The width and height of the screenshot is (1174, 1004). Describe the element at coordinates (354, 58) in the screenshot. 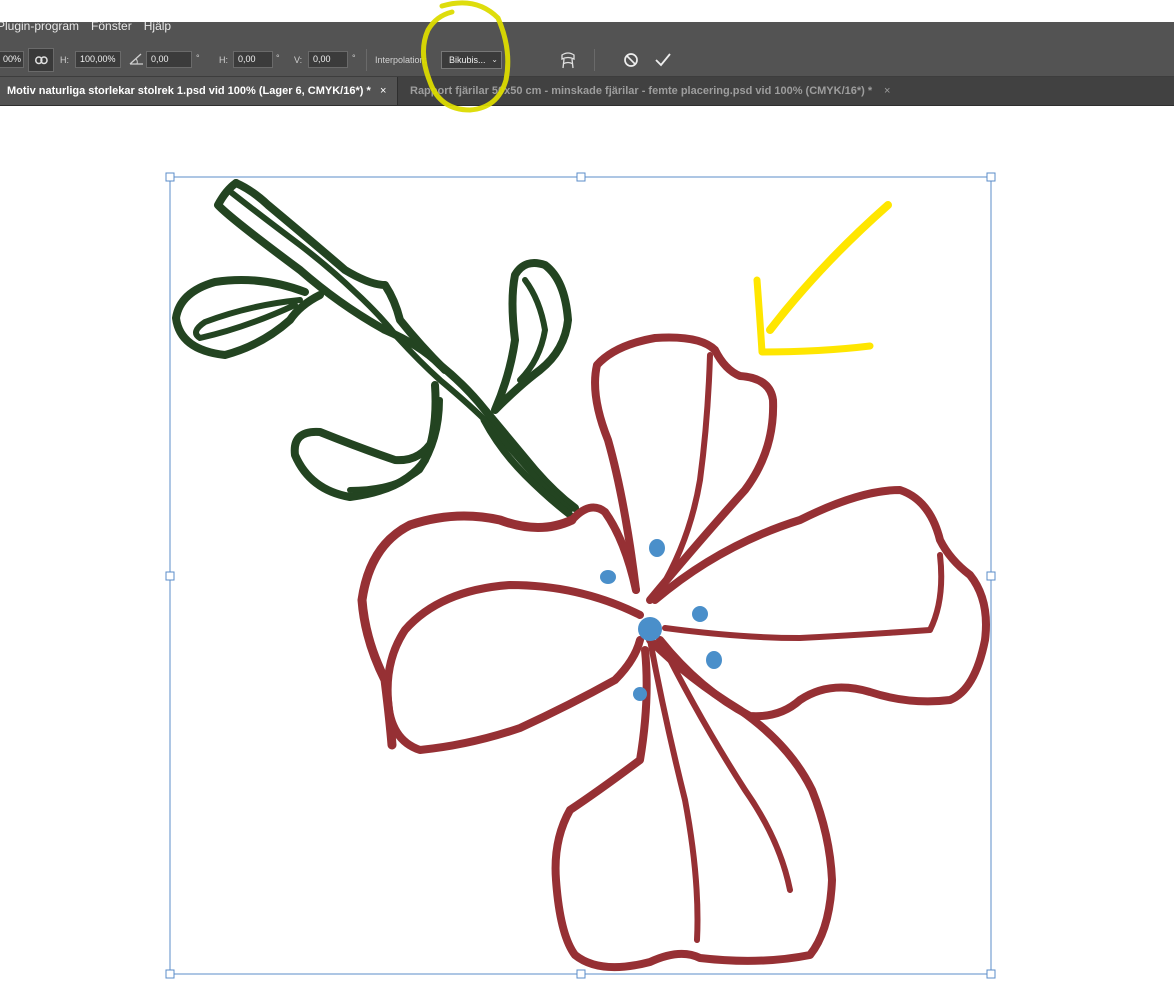

I see `vskew-degree: °` at that location.